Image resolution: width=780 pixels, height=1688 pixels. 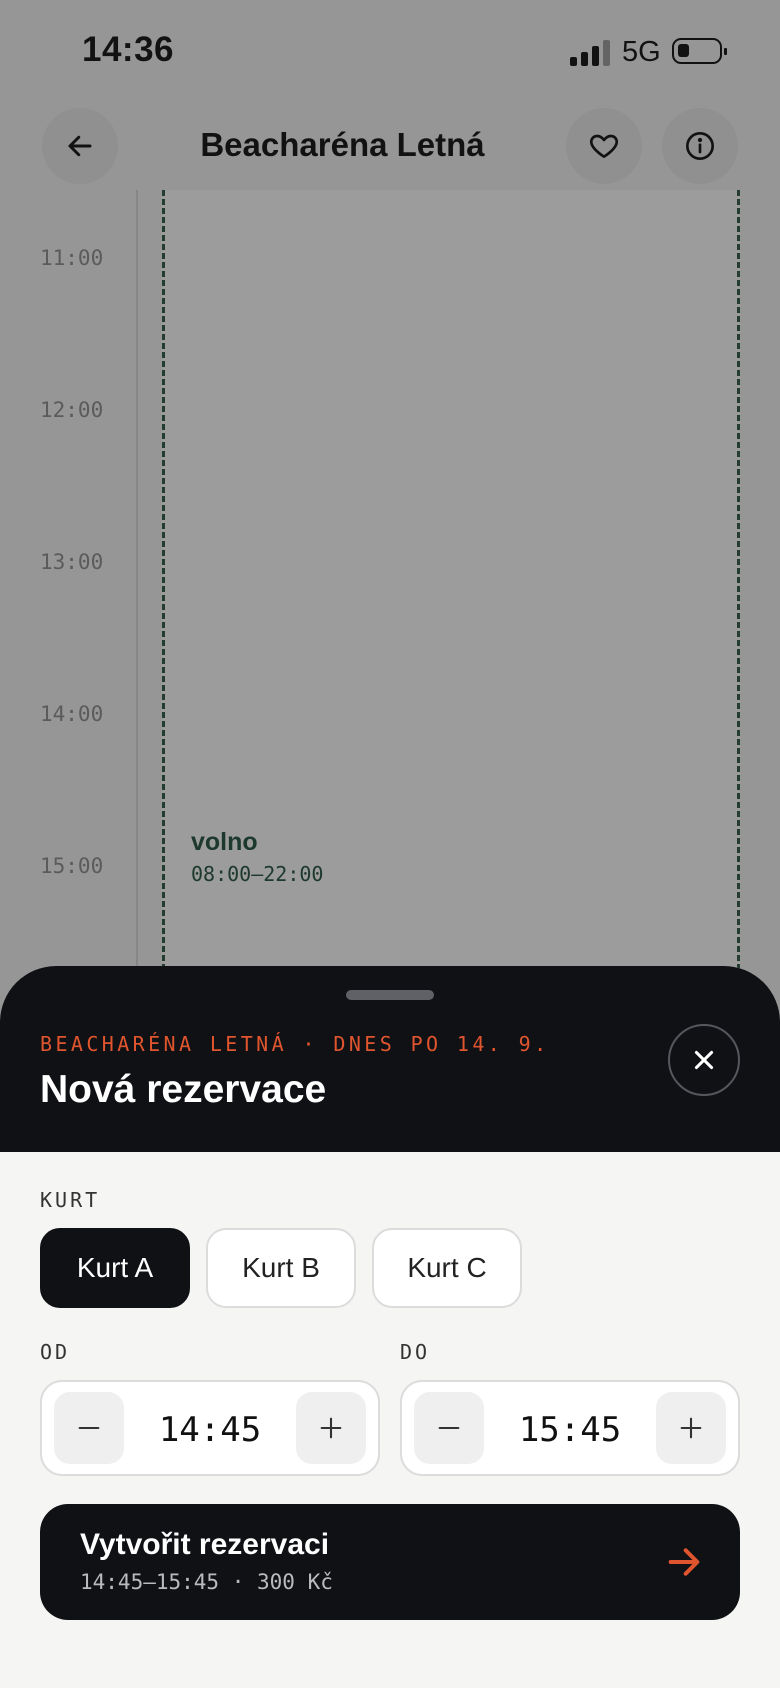 I want to click on from-increment-button, so click(x=331, y=1428).